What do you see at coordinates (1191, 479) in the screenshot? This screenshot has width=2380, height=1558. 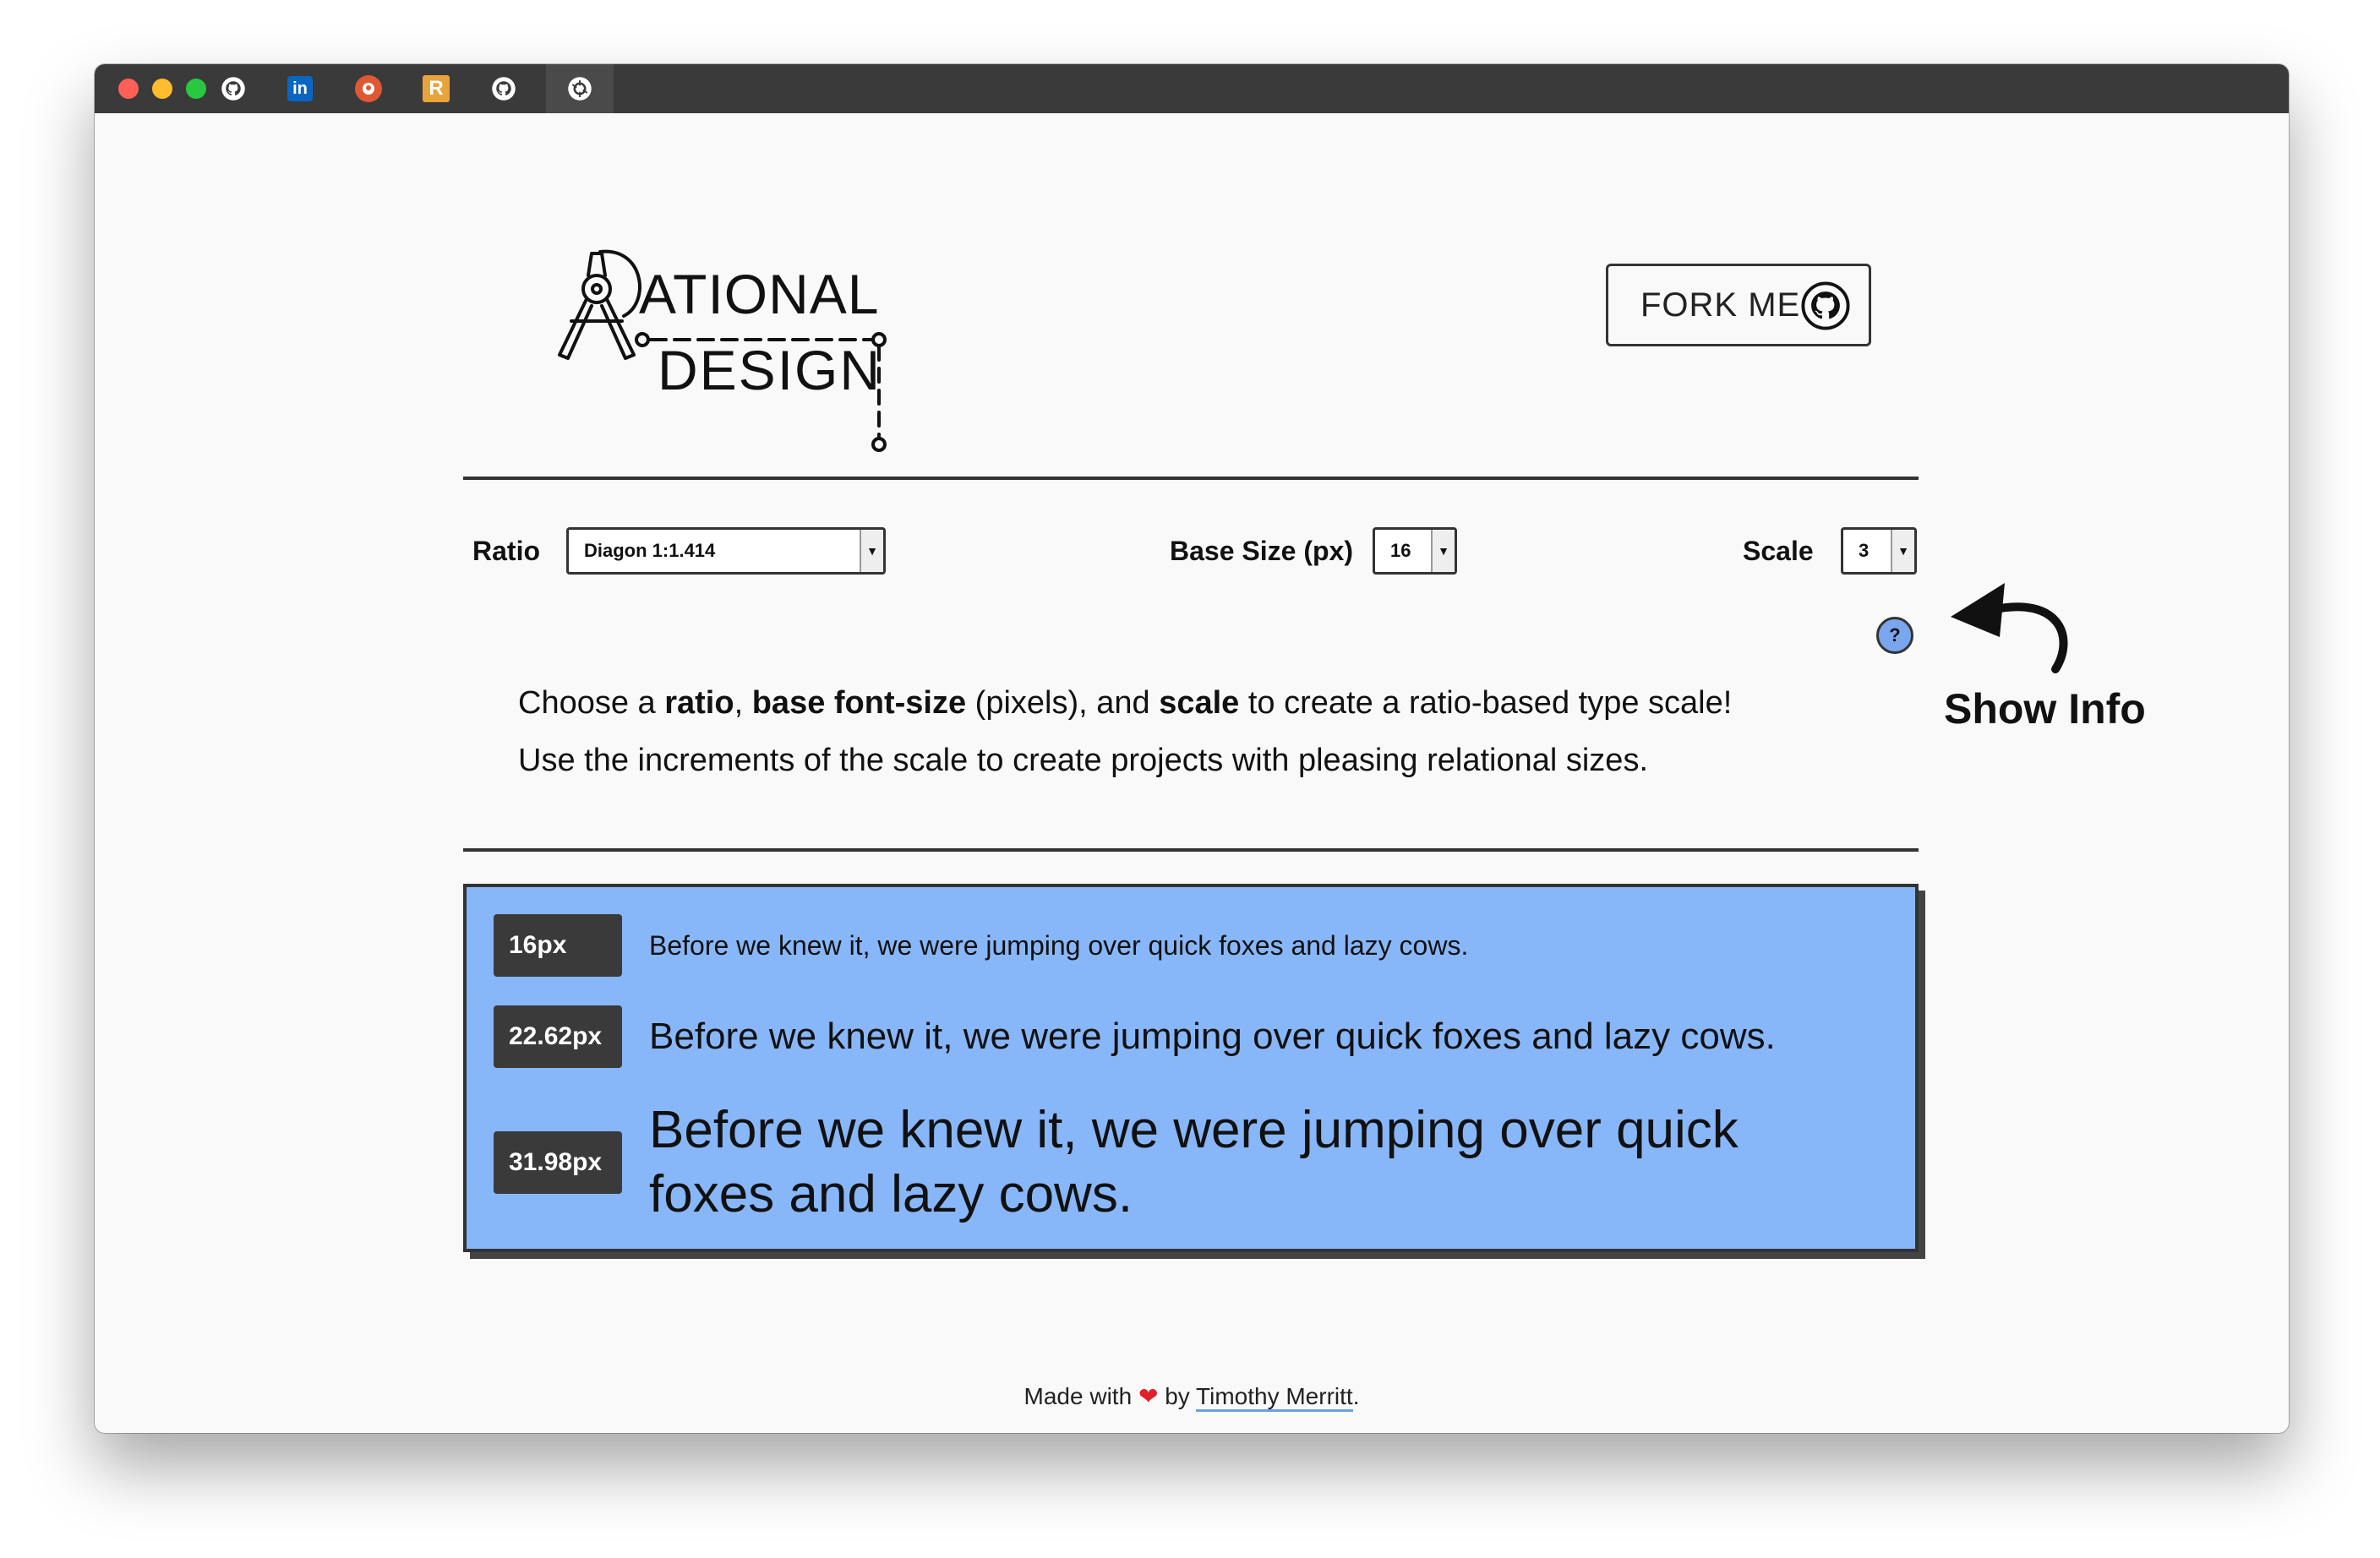 I see `top-divider` at bounding box center [1191, 479].